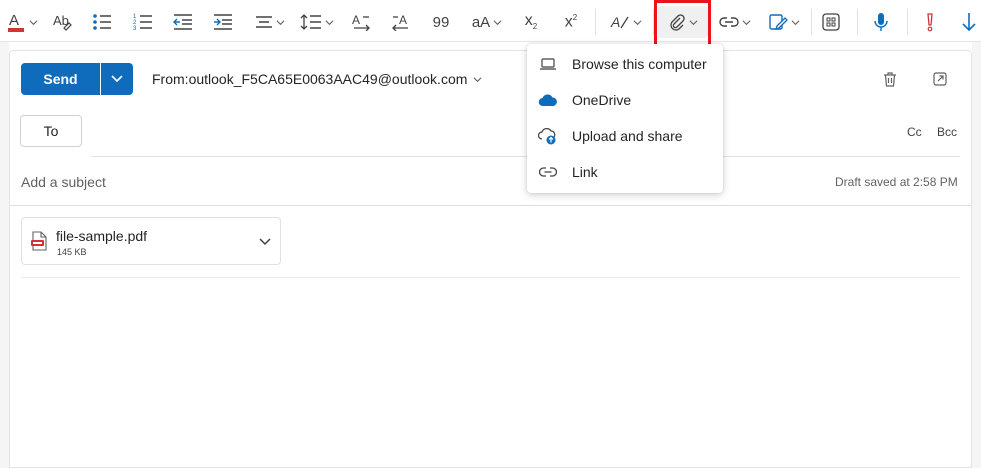 The height and width of the screenshot is (468, 981). I want to click on font-color-button: A, so click(22, 22).